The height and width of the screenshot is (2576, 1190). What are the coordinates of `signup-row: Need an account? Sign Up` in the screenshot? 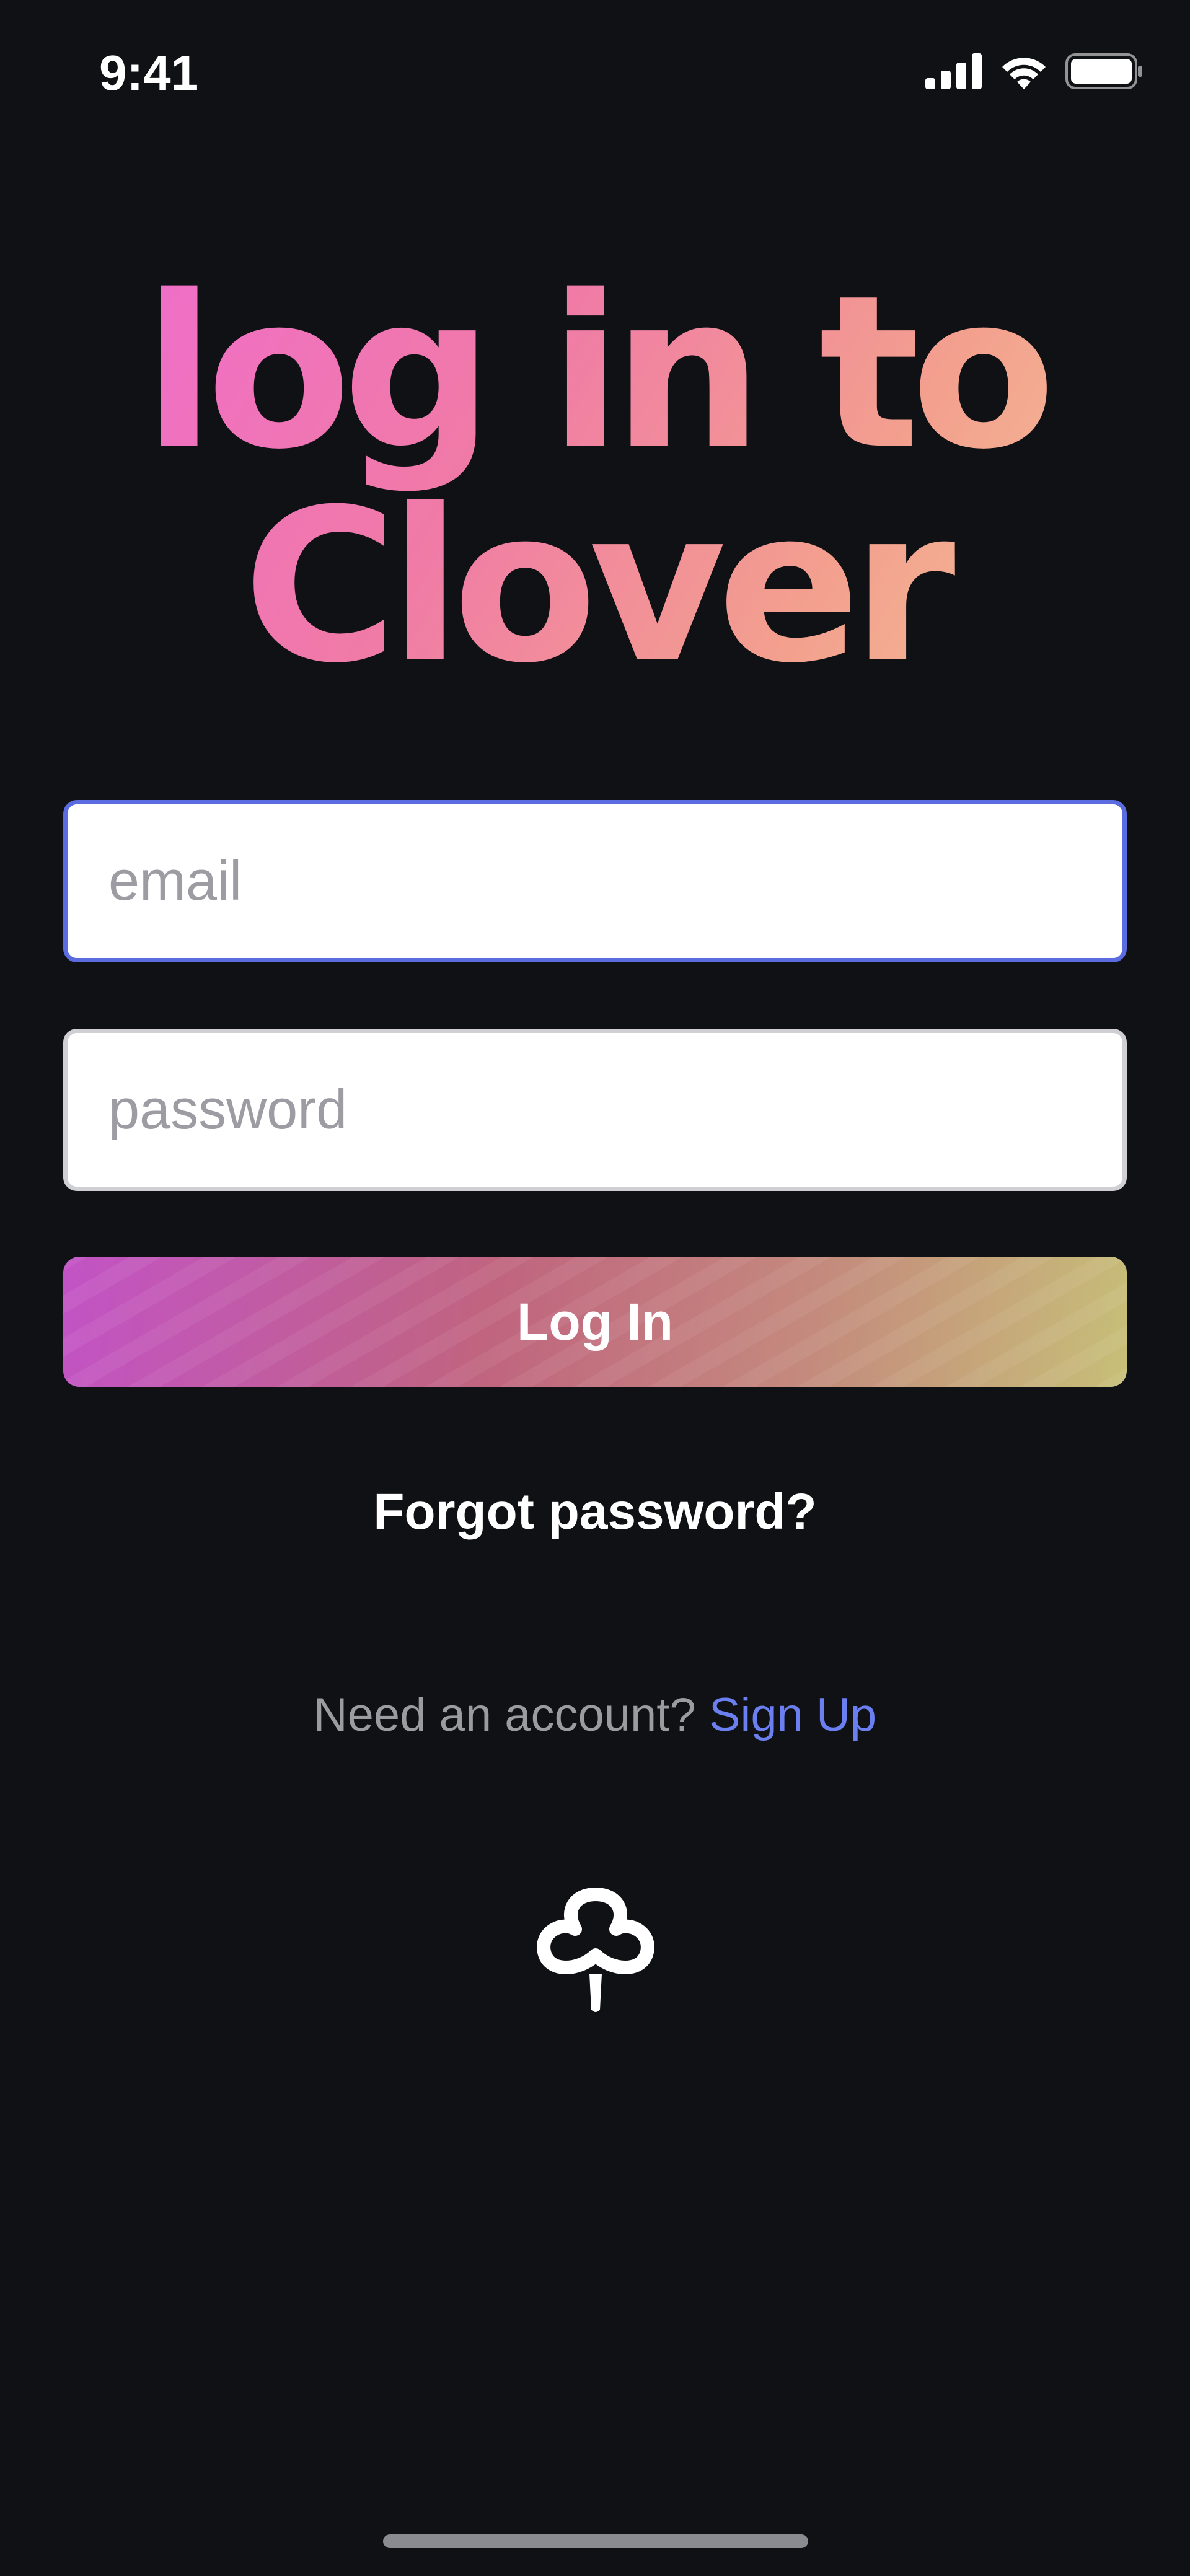 It's located at (595, 1715).